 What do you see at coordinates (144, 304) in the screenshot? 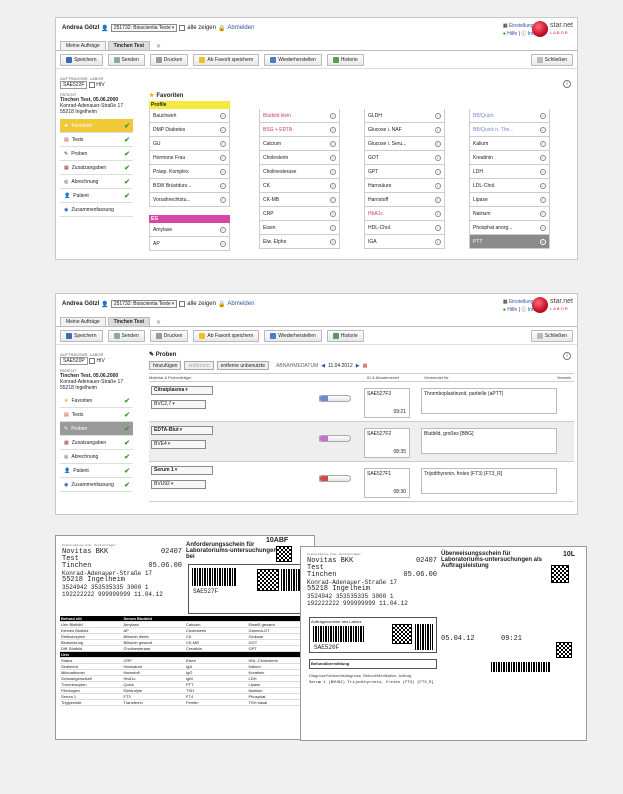
I see `client-select: 251732: Bioscientia Teste` at bounding box center [144, 304].